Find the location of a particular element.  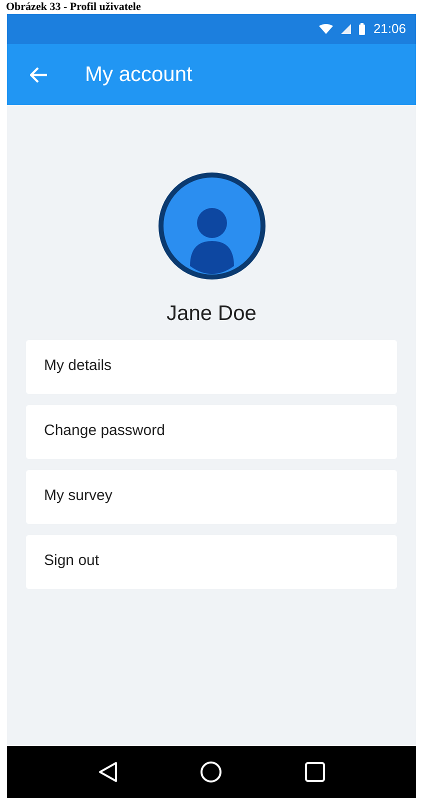

status-time: 21:06 is located at coordinates (389, 29).